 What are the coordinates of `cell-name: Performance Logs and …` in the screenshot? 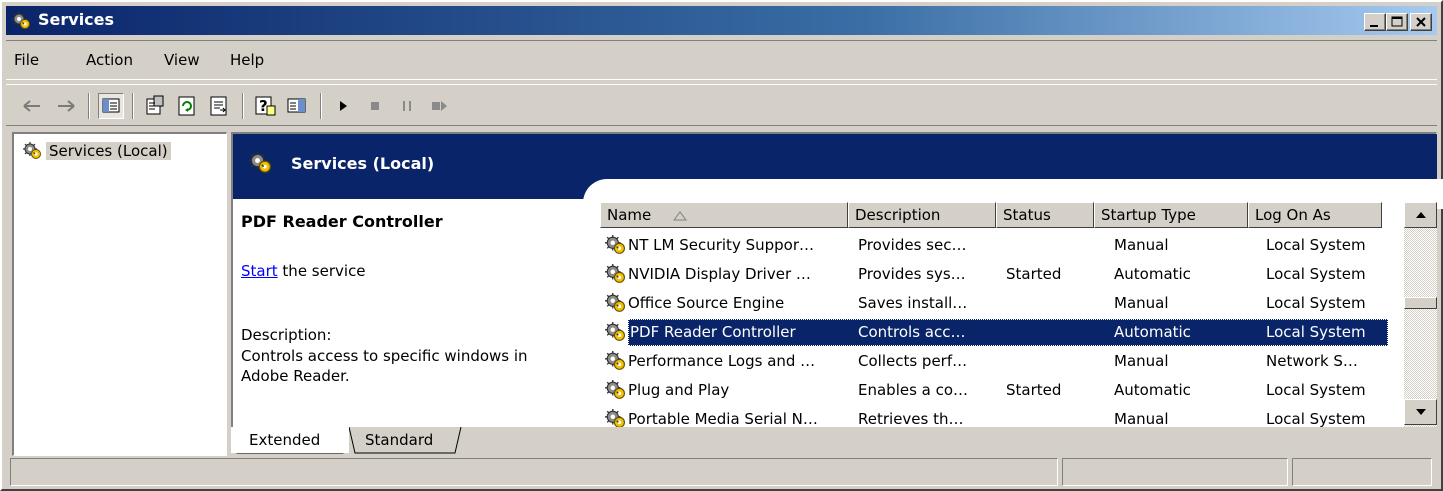 It's located at (722, 361).